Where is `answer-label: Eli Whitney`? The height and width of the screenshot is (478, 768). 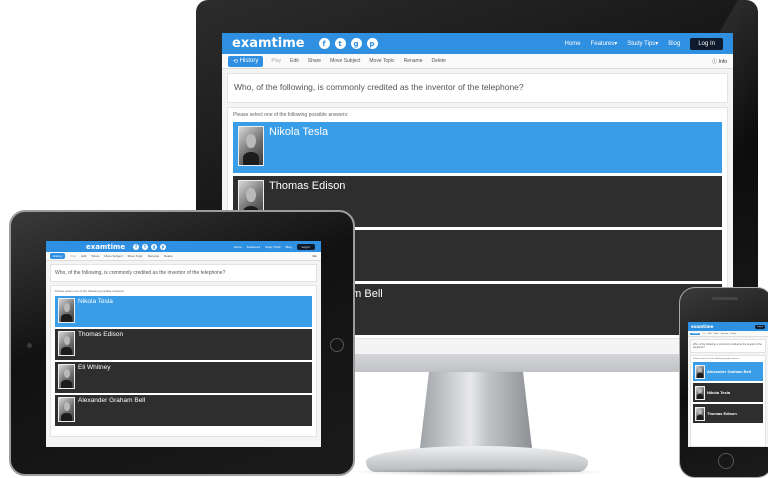 answer-label: Eli Whitney is located at coordinates (94, 367).